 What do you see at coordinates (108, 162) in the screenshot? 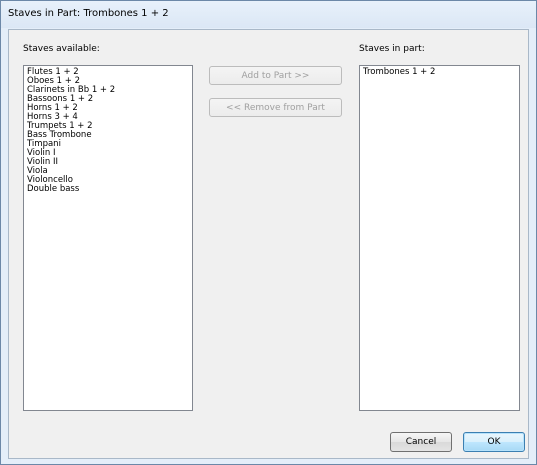
I see `list-item: Violin II` at bounding box center [108, 162].